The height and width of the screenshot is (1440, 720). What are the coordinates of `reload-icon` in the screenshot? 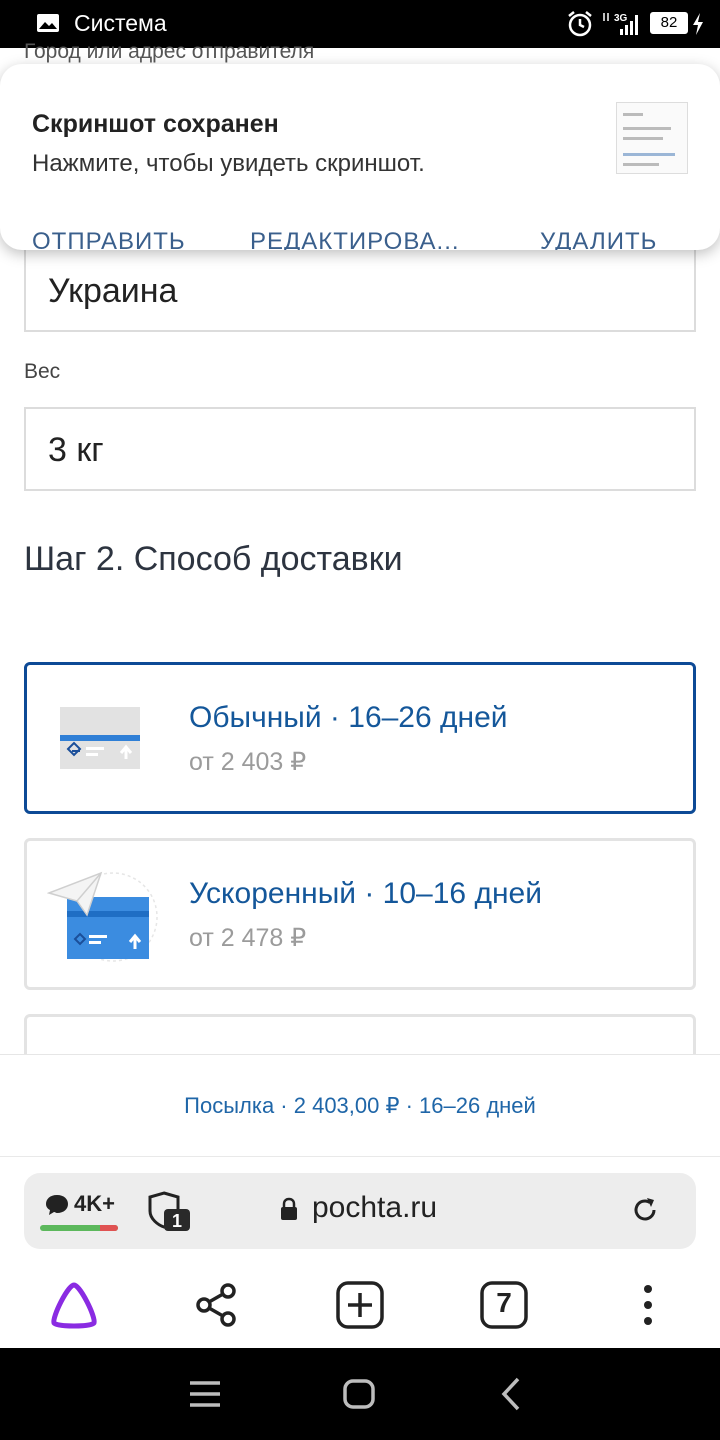 It's located at (645, 1210).